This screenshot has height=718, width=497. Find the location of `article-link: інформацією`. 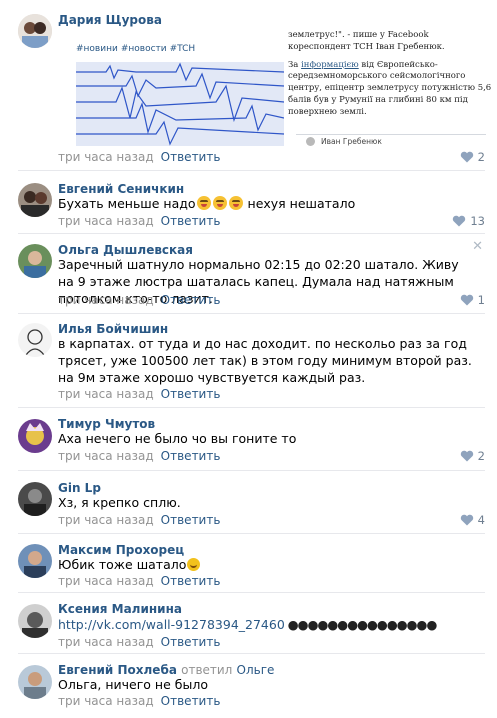

article-link: інформацією is located at coordinates (330, 65).